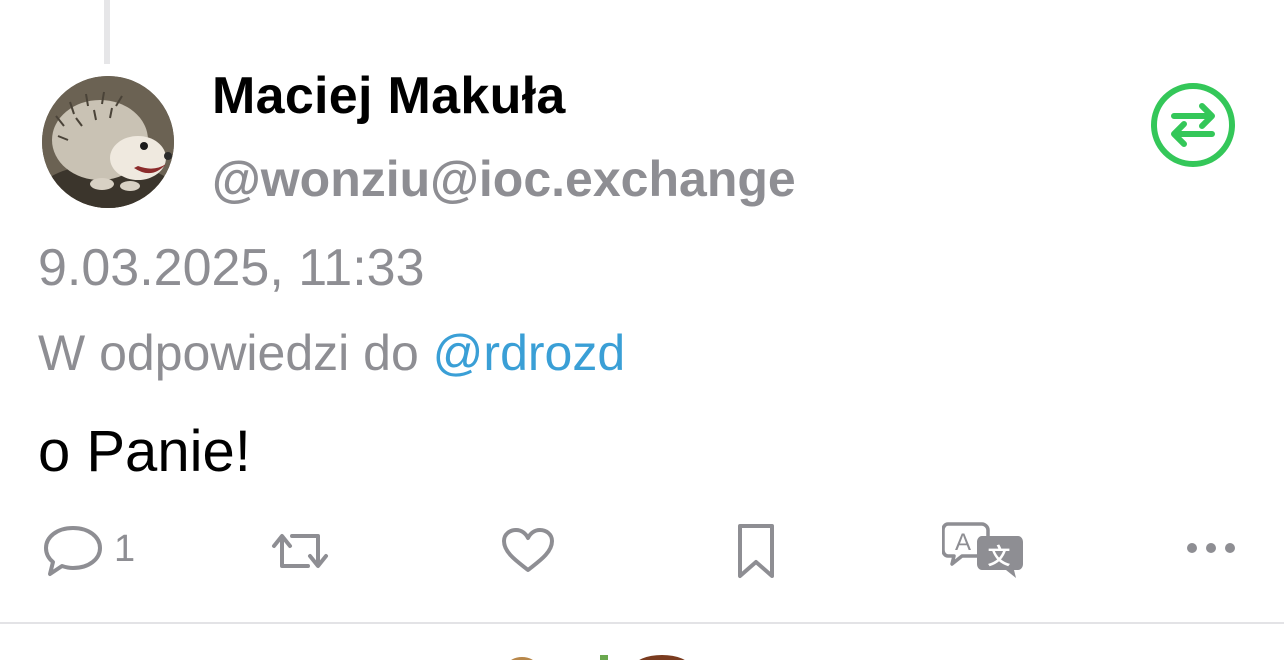 This screenshot has width=1284, height=660. I want to click on repeat-icon, so click(300, 551).